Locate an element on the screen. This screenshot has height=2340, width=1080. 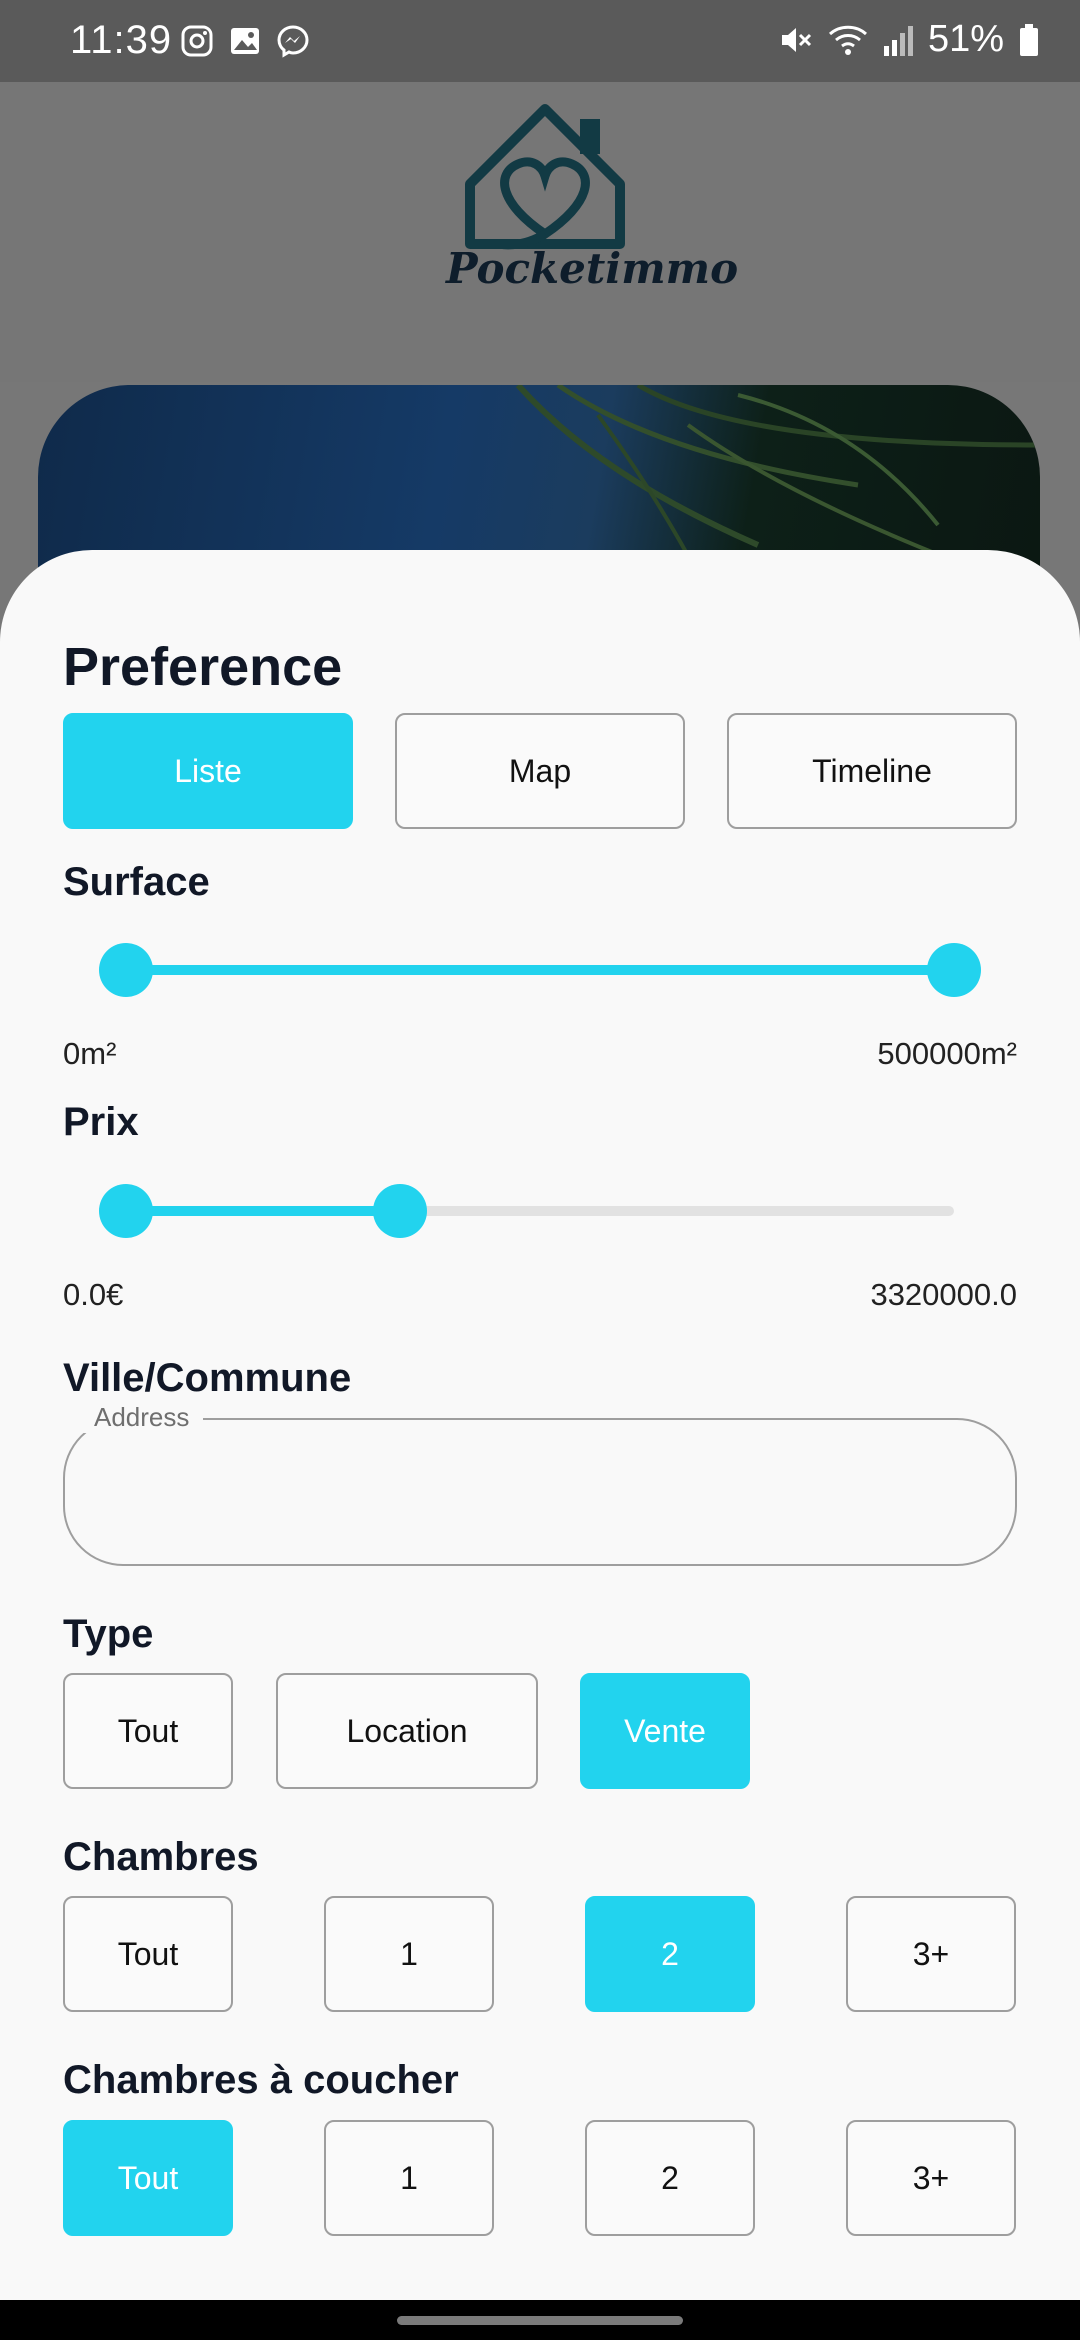
prix-slider-fill is located at coordinates (263, 1211).